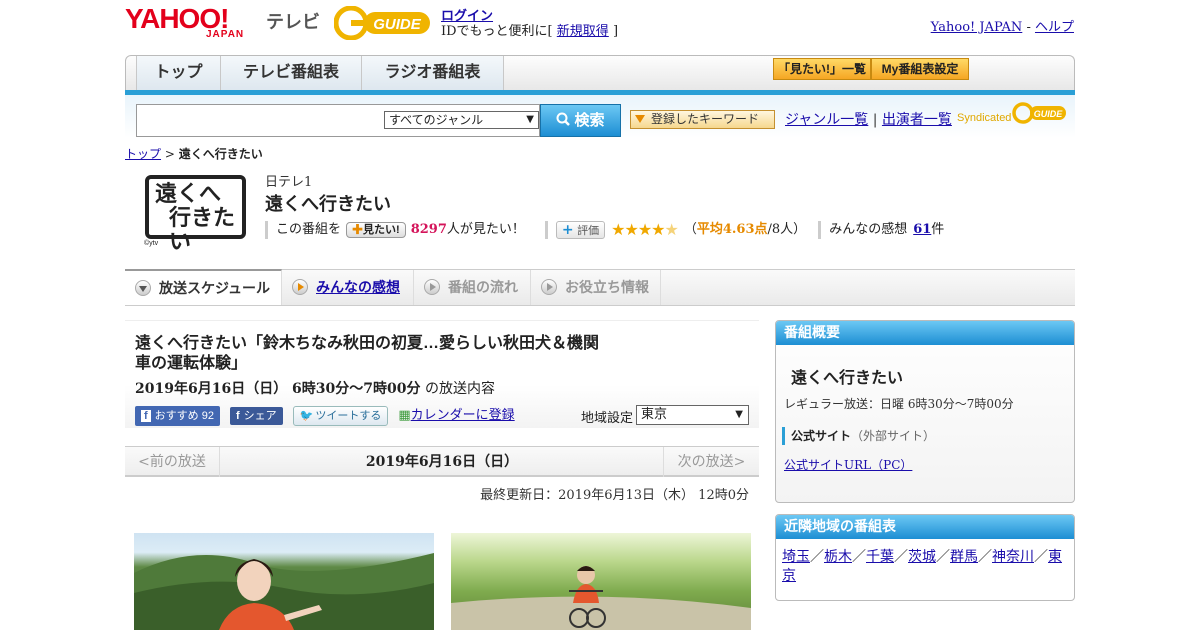 Image resolution: width=1200 pixels, height=630 pixels. I want to click on tab-program-flow: 番組の流れ, so click(472, 287).